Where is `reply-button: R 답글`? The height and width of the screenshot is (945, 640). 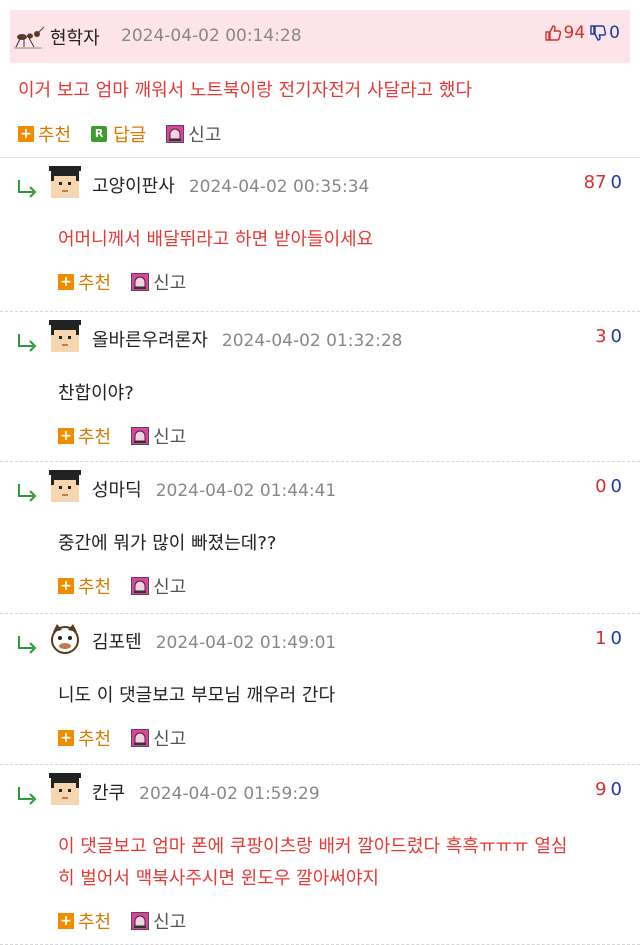 reply-button: R 답글 is located at coordinates (118, 134).